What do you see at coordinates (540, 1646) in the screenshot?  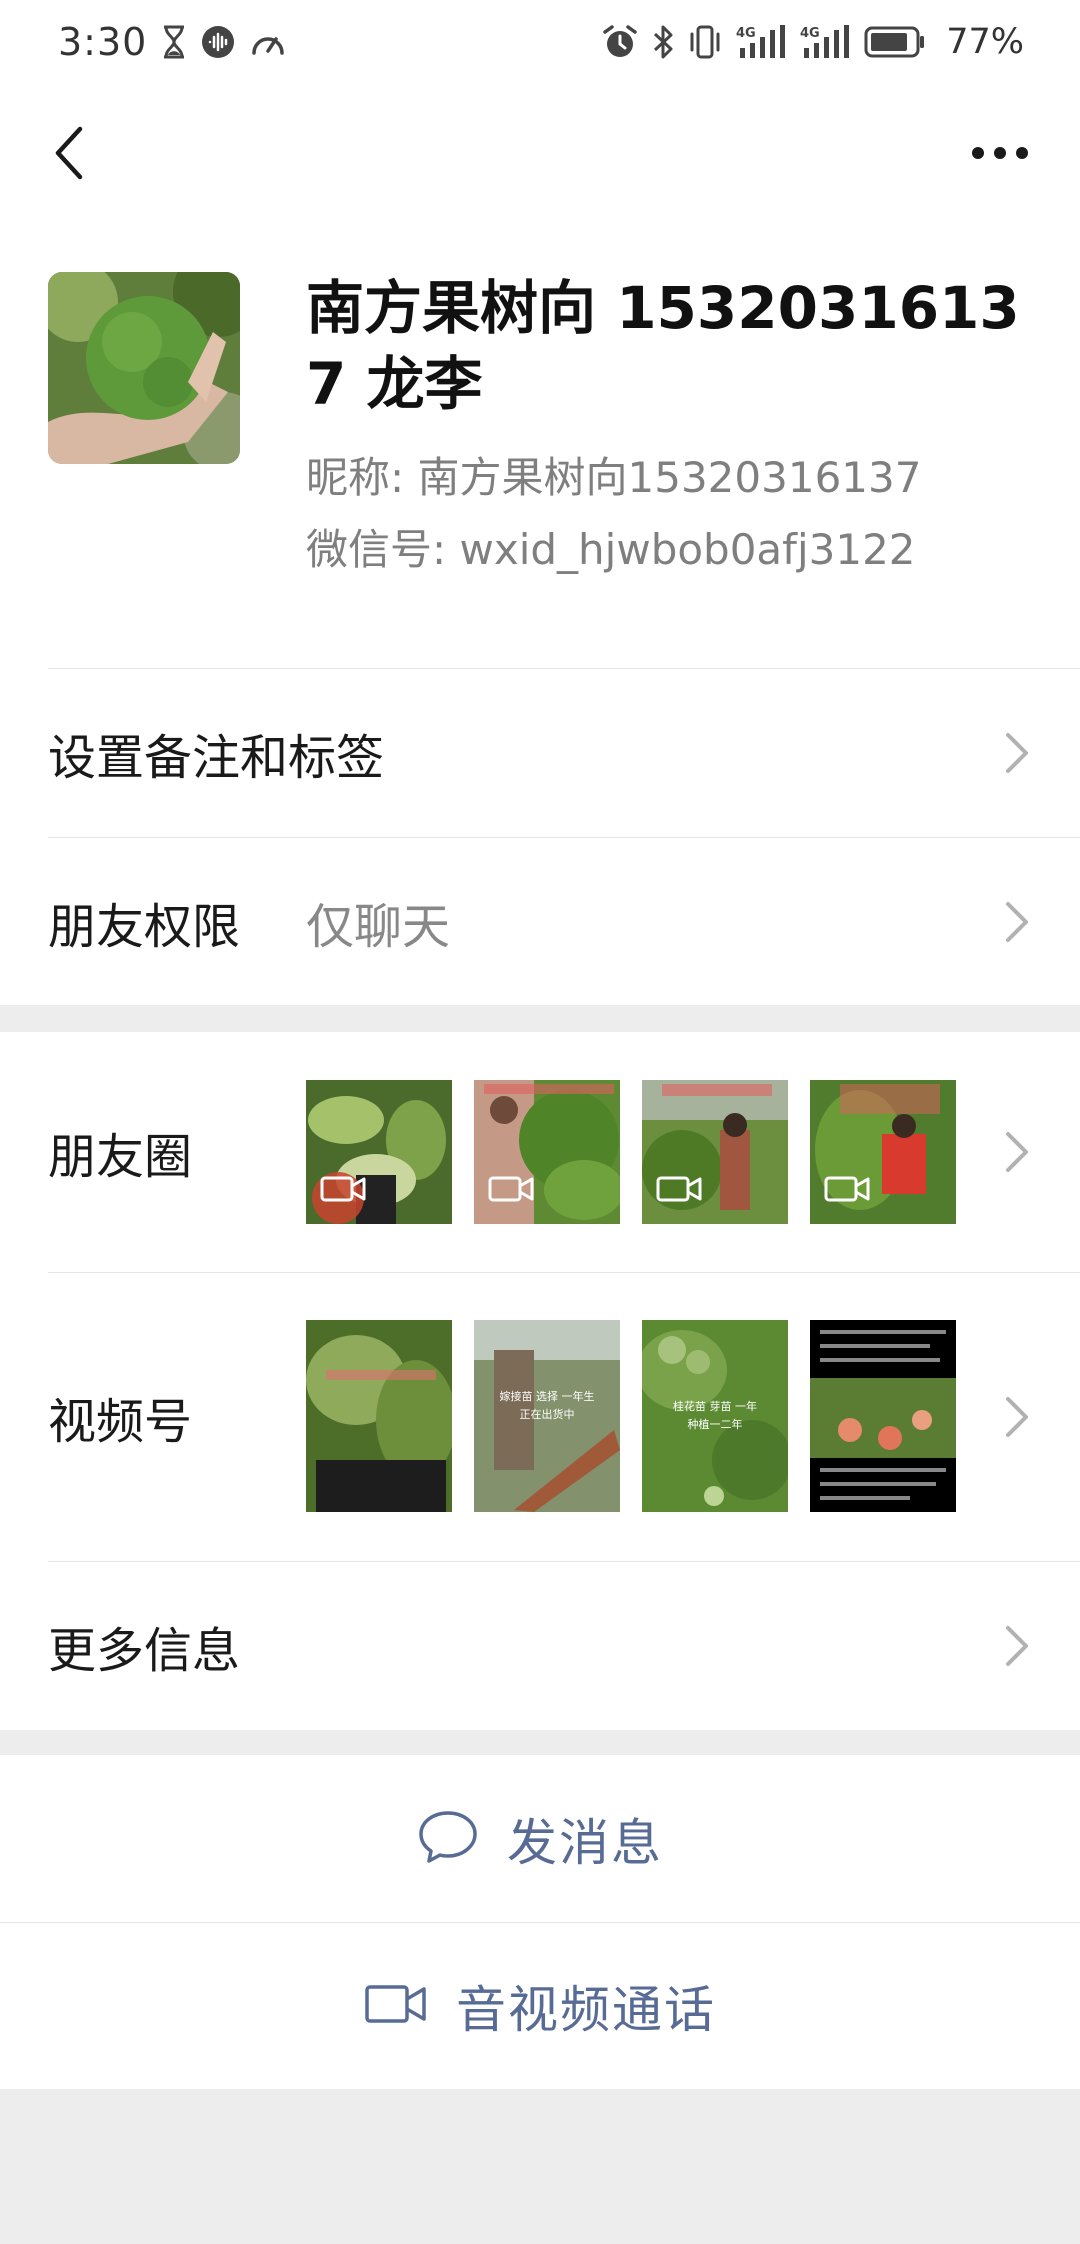 I see `more-info-row: 更多信息` at bounding box center [540, 1646].